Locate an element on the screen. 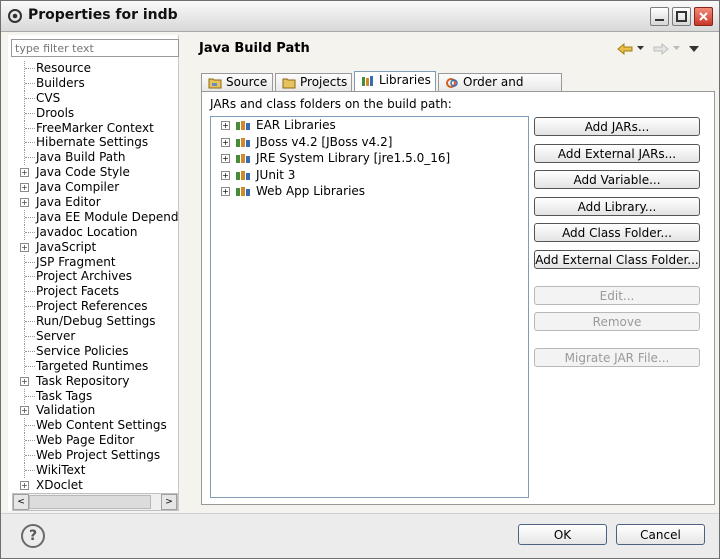  sidebar-item: Project Archives is located at coordinates (93, 277).